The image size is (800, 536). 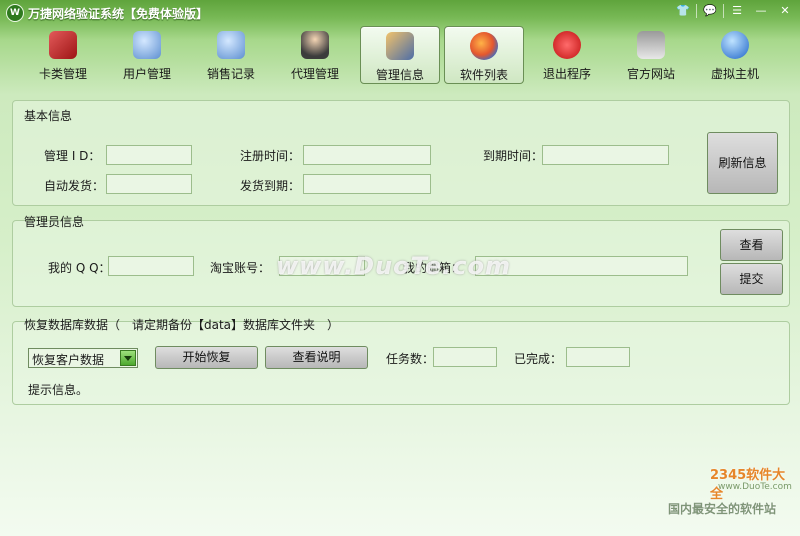 What do you see at coordinates (270, 156) in the screenshot?
I see `reg-time-label: 注册时间：` at bounding box center [270, 156].